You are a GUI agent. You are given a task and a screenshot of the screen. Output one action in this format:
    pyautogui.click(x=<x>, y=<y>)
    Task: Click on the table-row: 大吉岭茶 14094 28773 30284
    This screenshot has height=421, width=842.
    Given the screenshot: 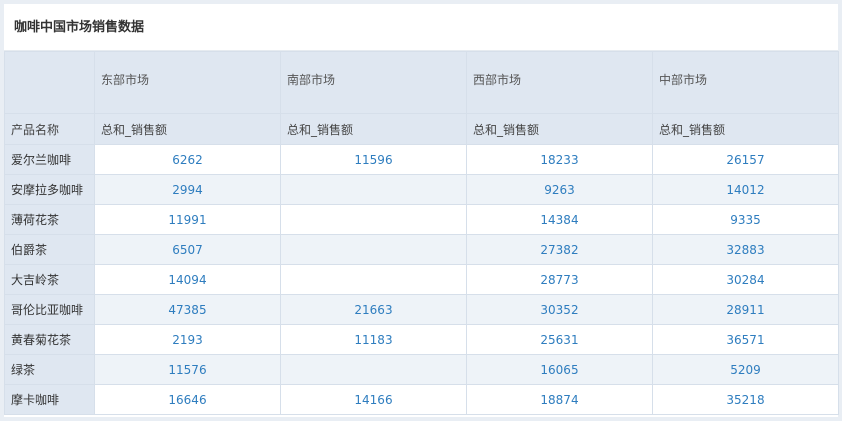 What is the action you would take?
    pyautogui.click(x=421, y=279)
    